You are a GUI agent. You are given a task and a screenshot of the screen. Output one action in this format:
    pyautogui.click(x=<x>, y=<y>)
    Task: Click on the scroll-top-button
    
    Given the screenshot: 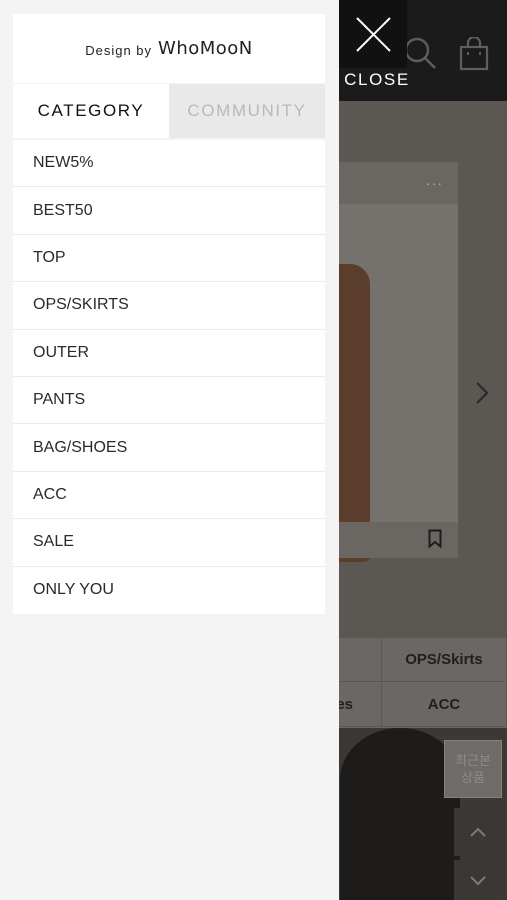 What is the action you would take?
    pyautogui.click(x=478, y=832)
    